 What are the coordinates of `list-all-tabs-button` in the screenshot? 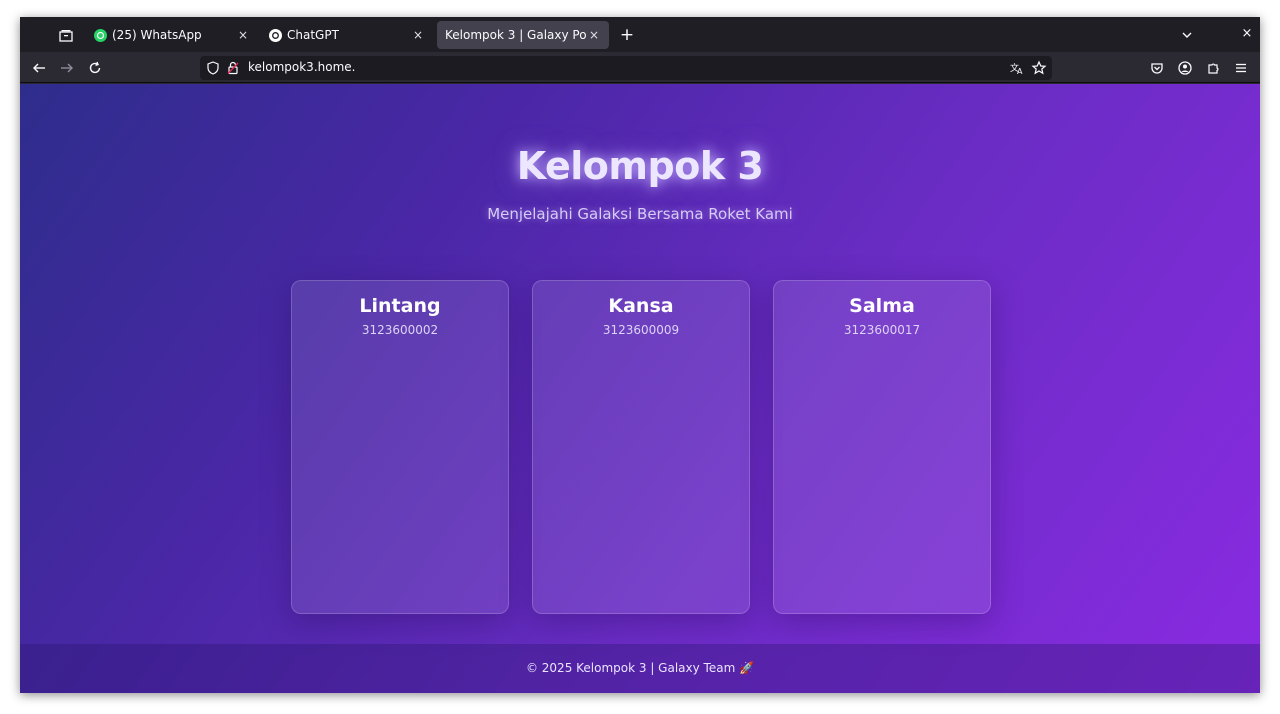 It's located at (1187, 35).